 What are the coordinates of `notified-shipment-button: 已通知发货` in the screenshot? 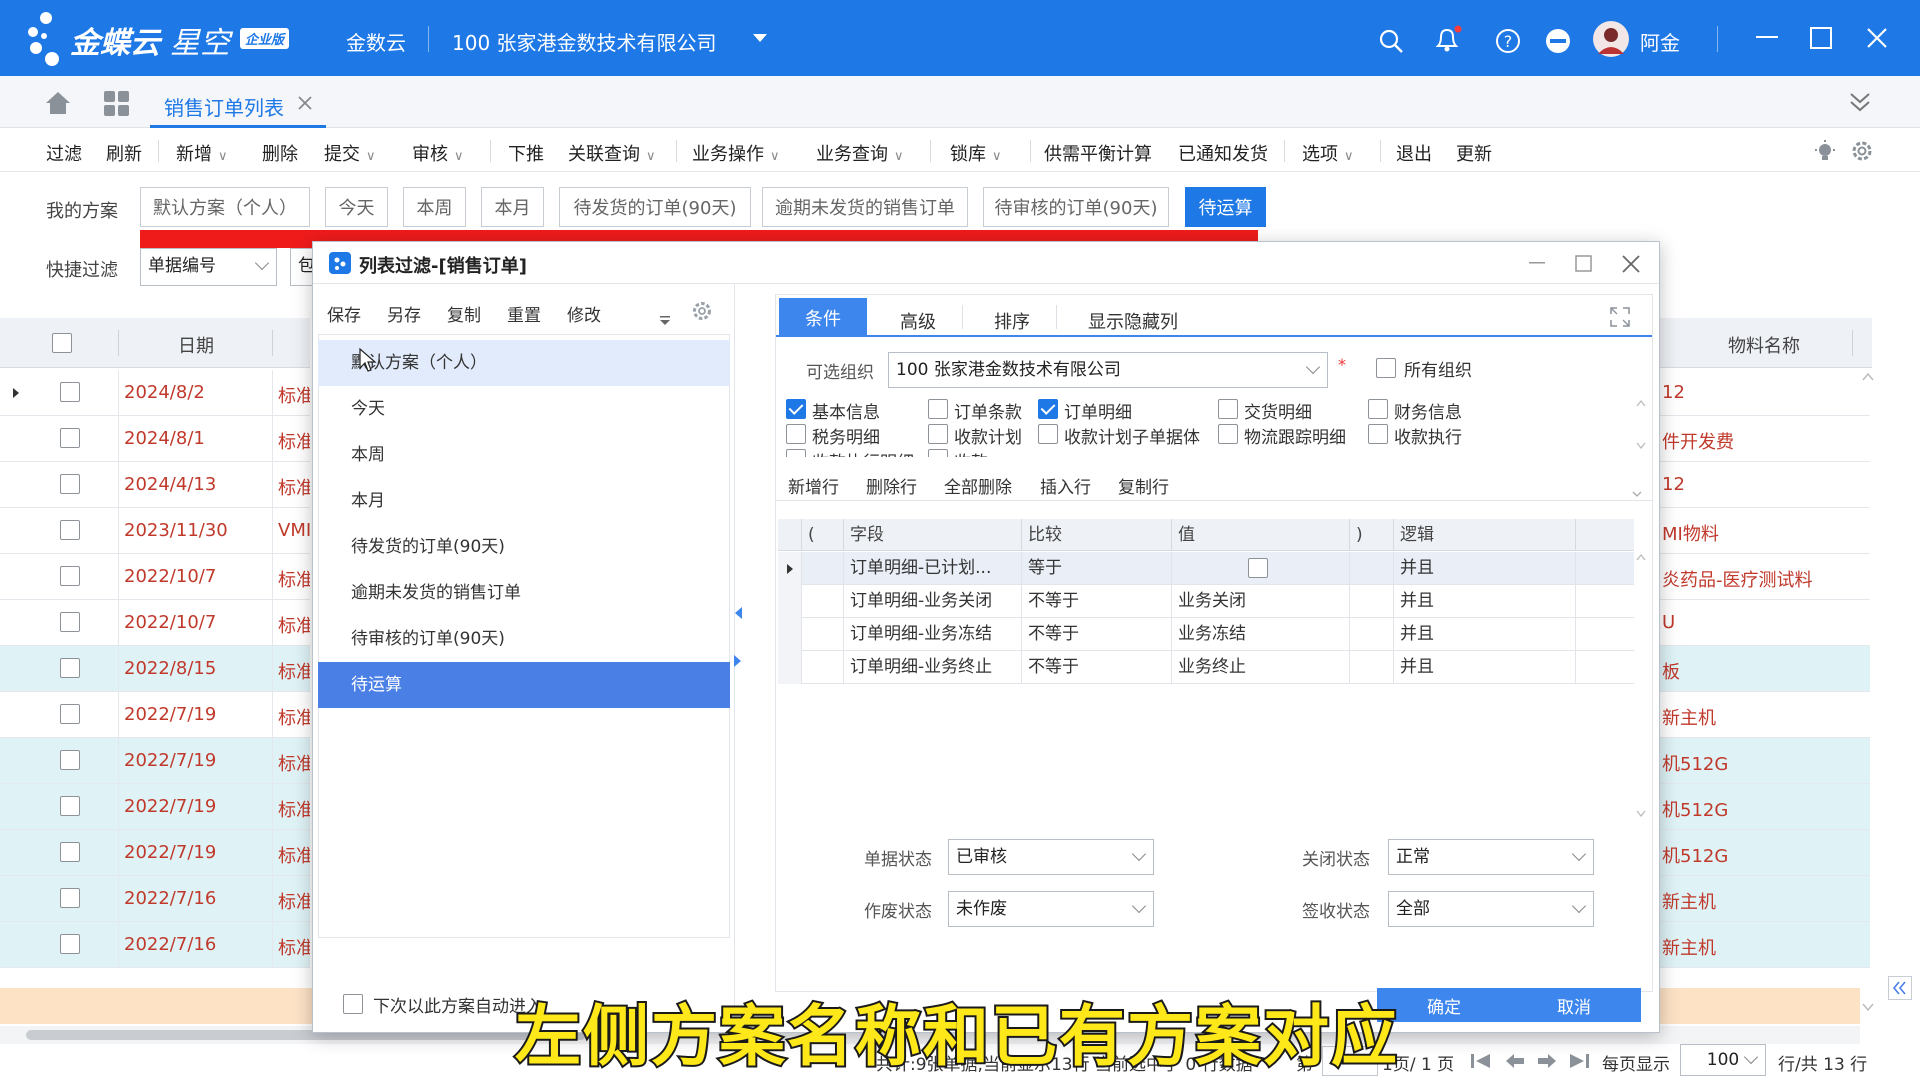 It's located at (1223, 153).